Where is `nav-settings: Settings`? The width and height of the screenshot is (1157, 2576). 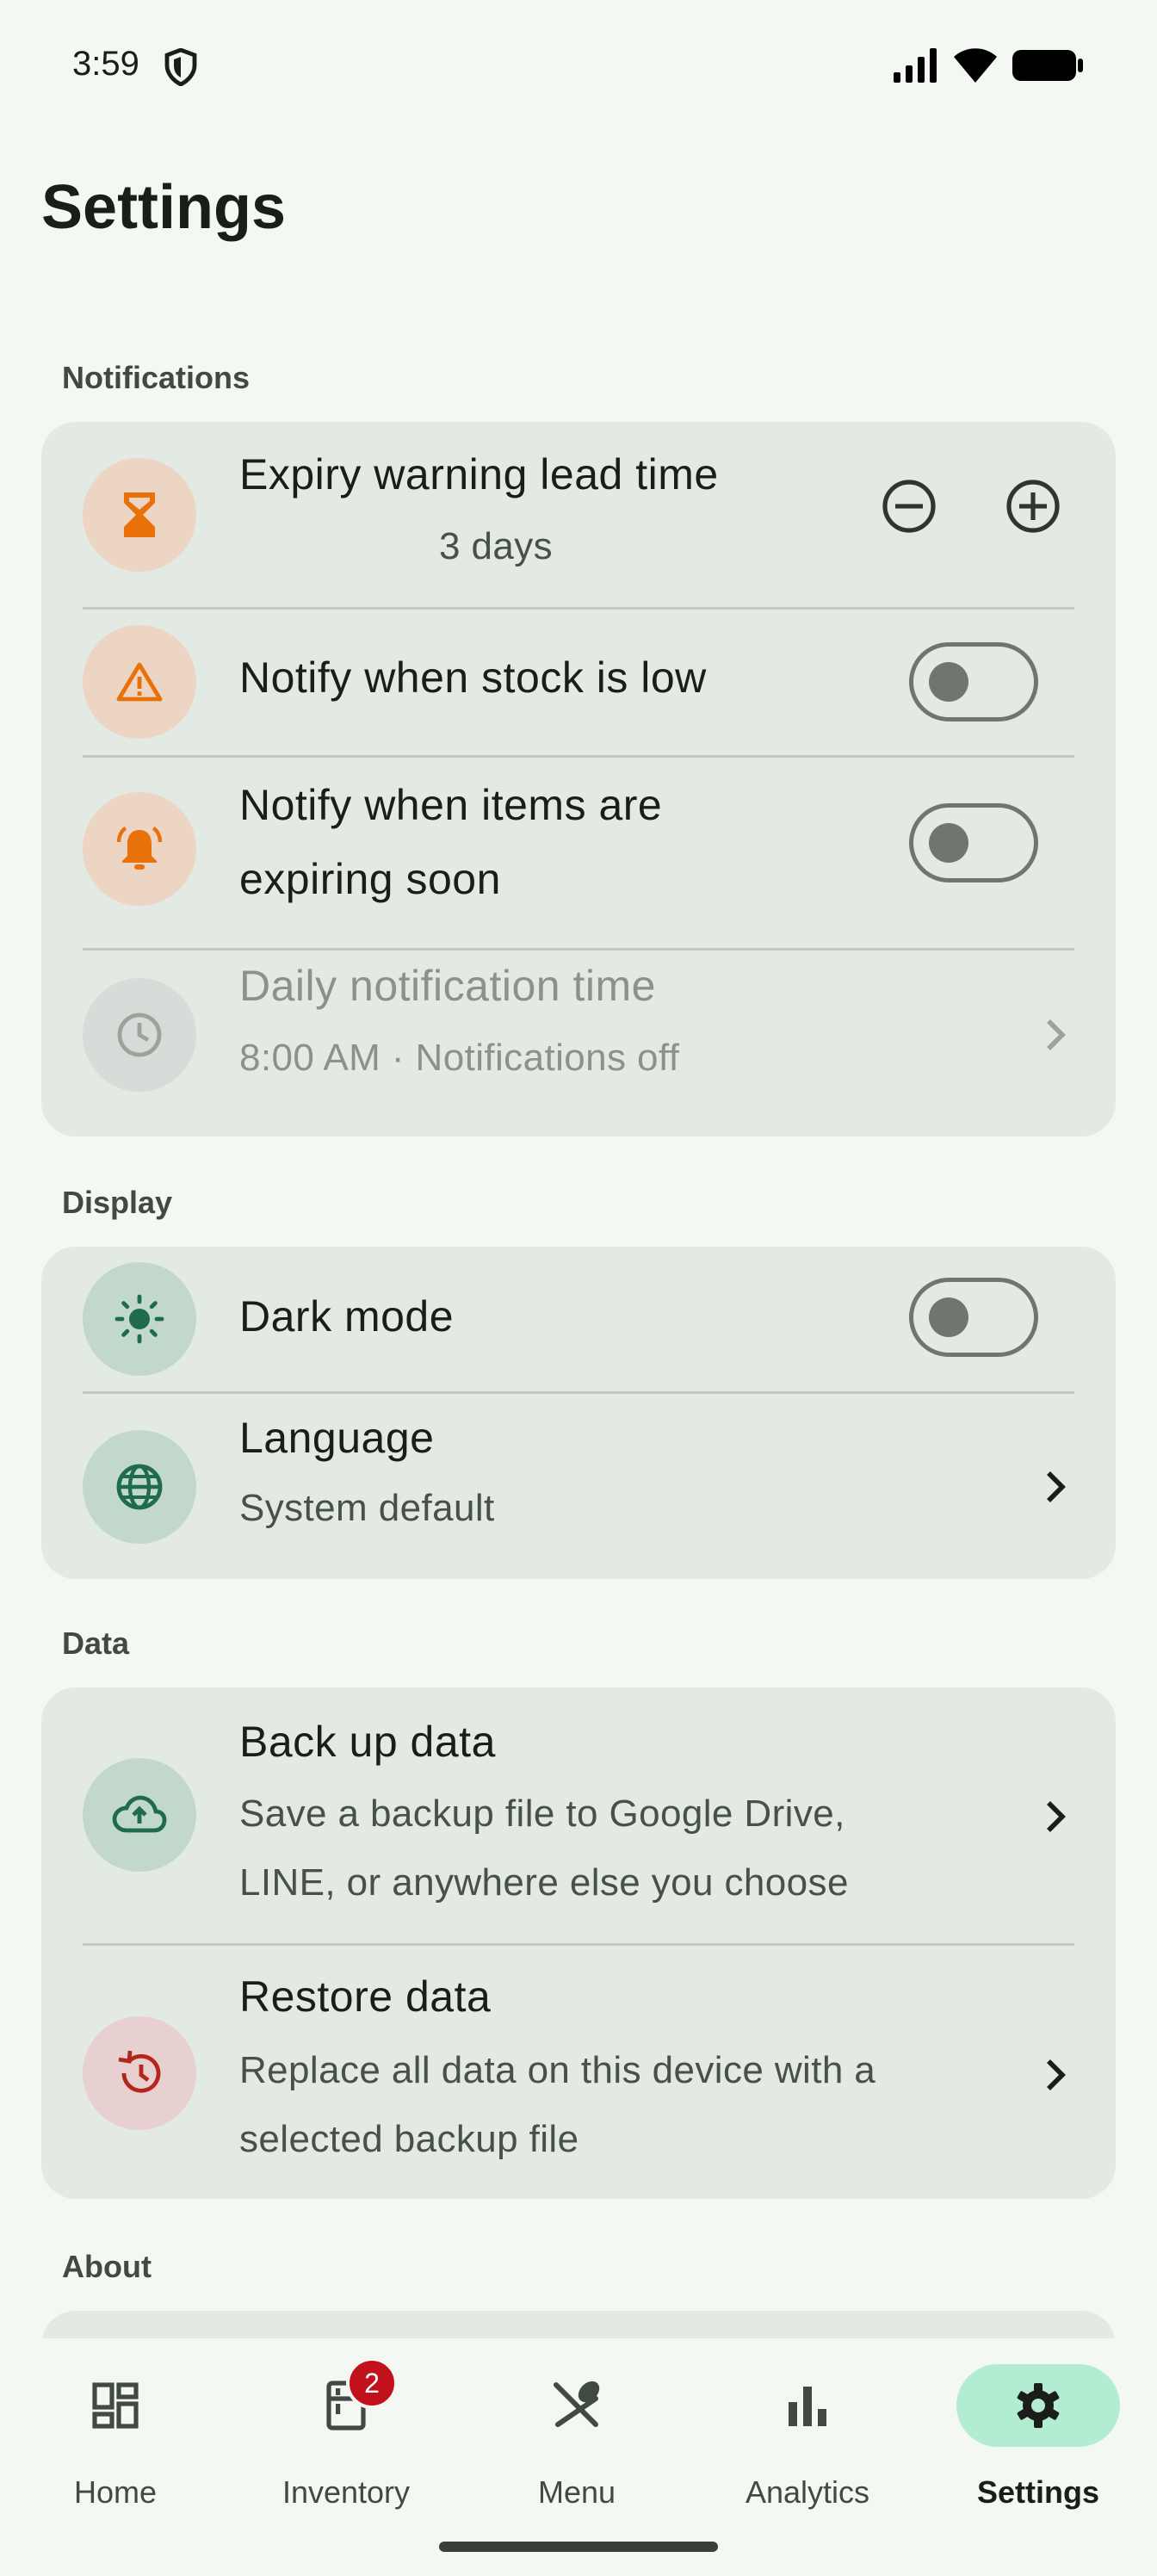
nav-settings: Settings is located at coordinates (1038, 2424).